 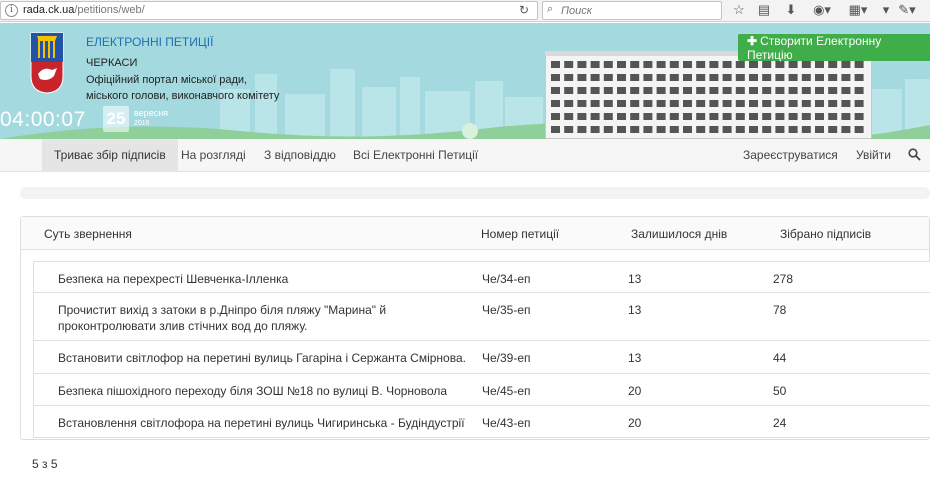 I want to click on petition-number: Че/39-еп, so click(x=506, y=358).